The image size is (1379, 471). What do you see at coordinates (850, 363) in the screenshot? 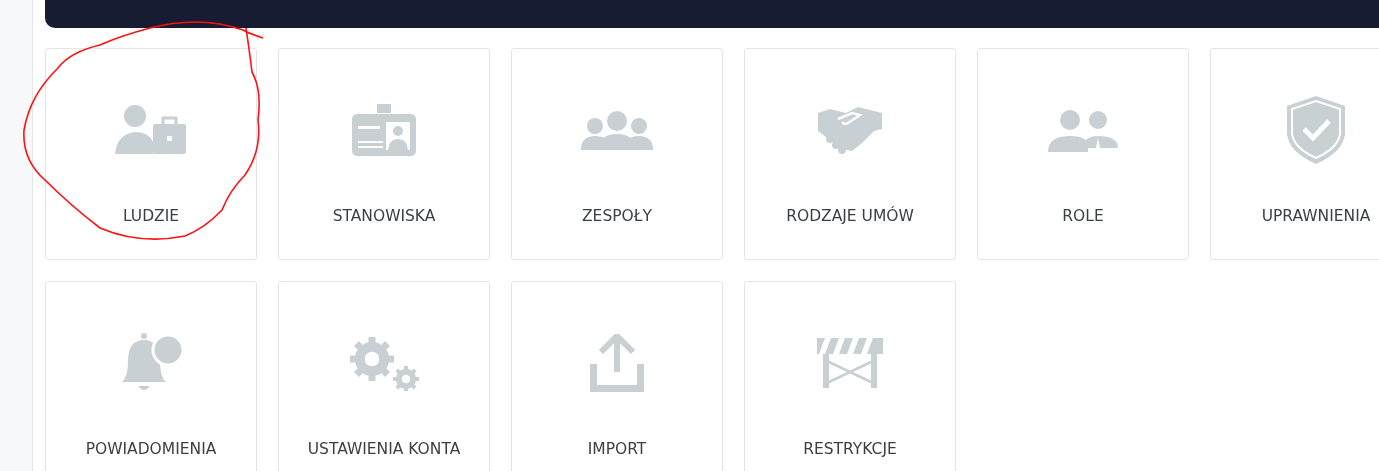
I see `road-barrier-icon` at bounding box center [850, 363].